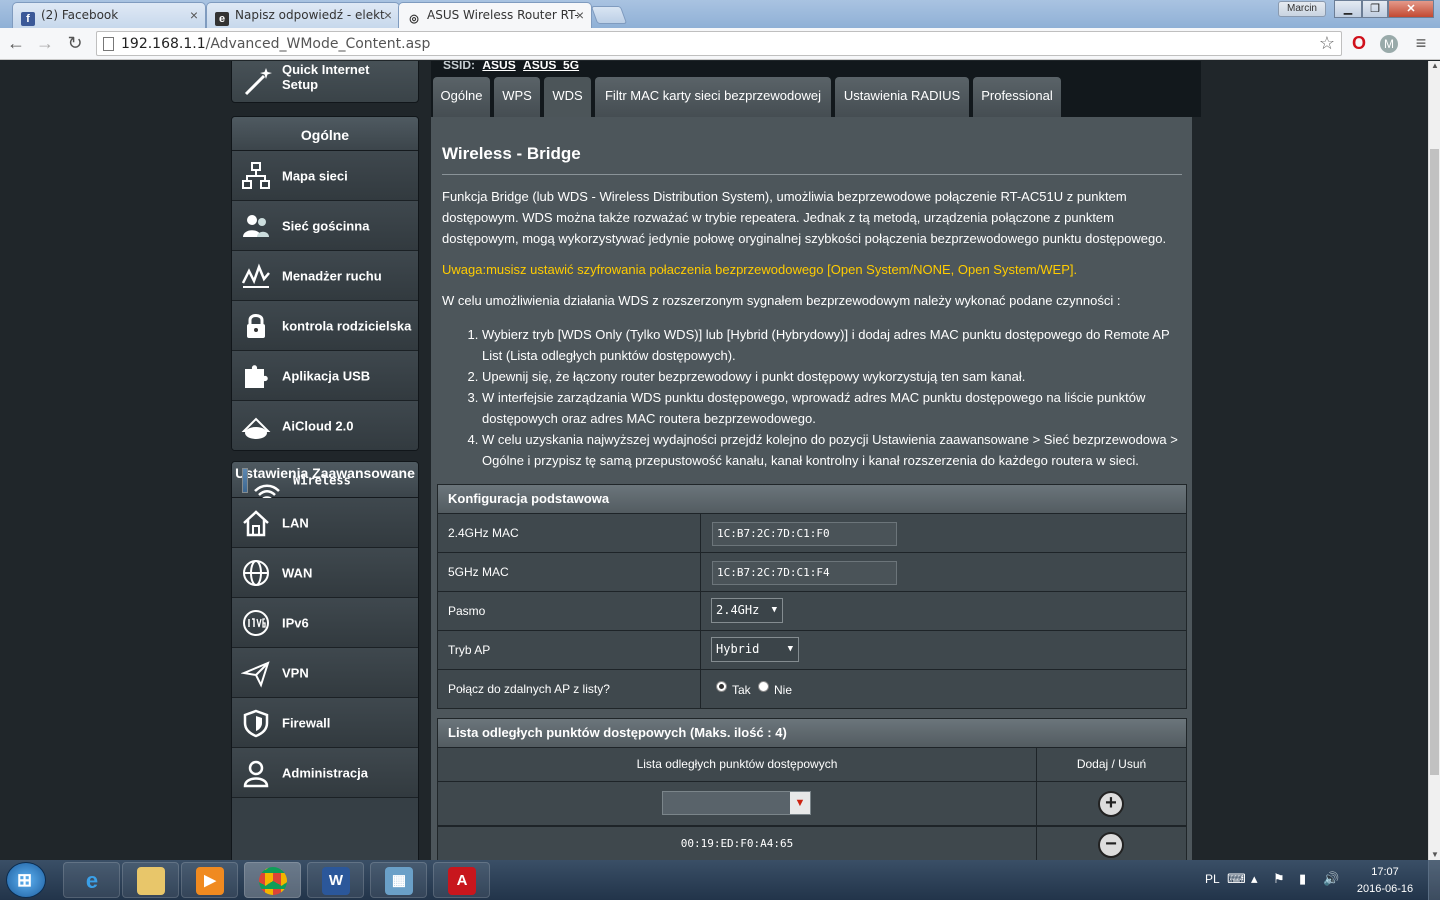 The image size is (1440, 900). What do you see at coordinates (1254, 879) in the screenshot?
I see `show-hidden-icons: ▴` at bounding box center [1254, 879].